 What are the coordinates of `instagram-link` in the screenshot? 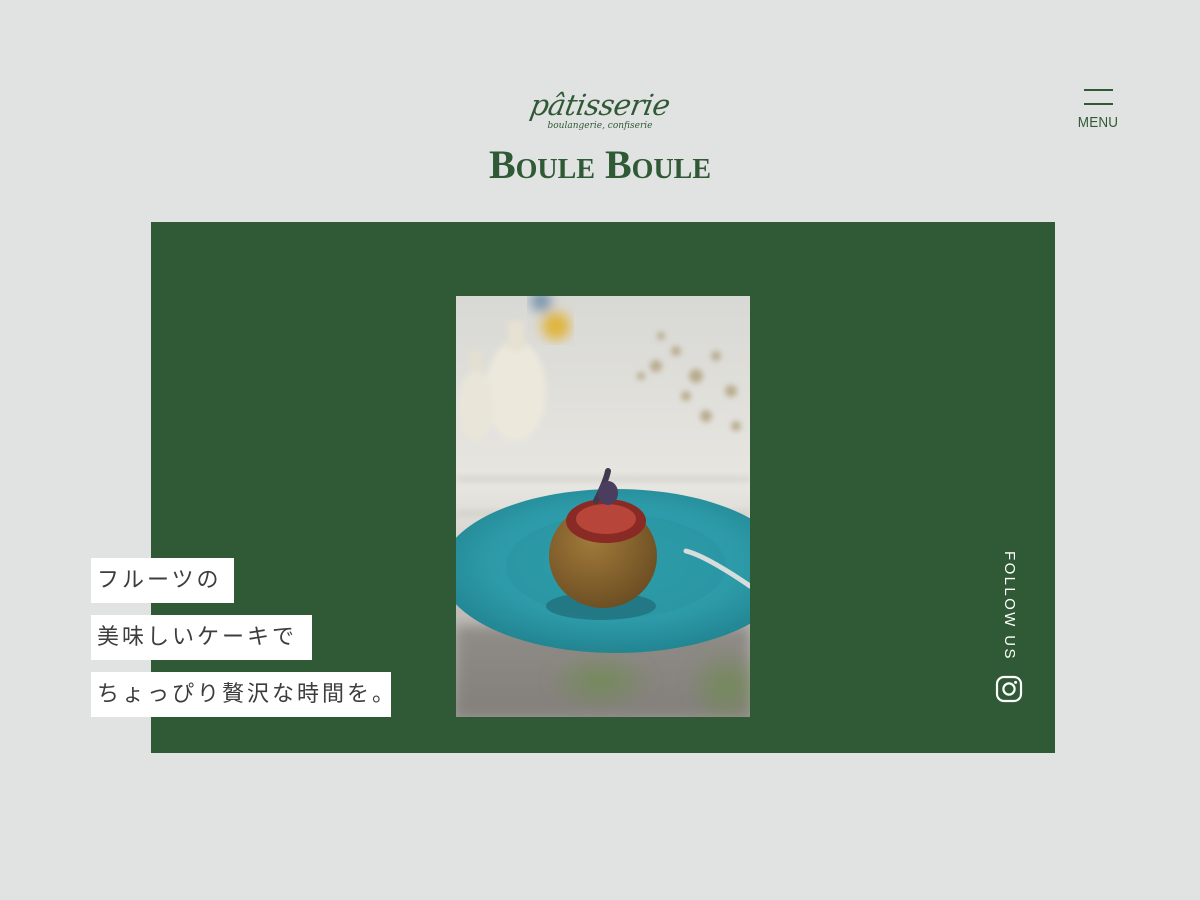 It's located at (1009, 689).